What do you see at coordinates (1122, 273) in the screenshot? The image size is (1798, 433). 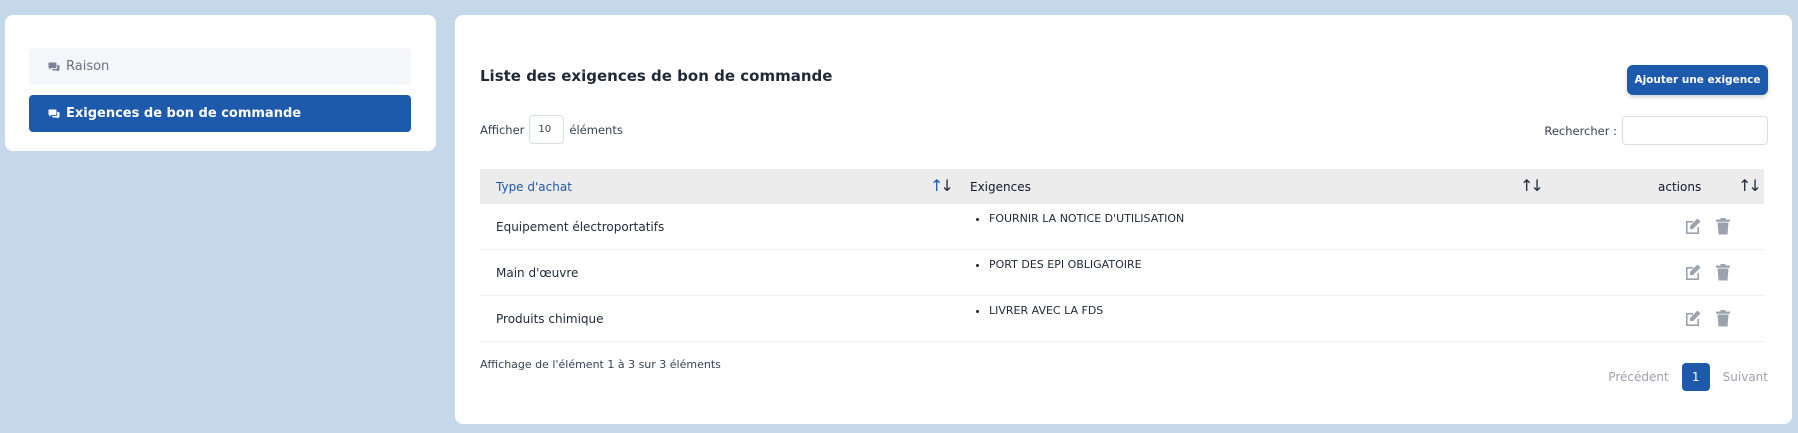 I see `table-row: Main d'œuvre PORT DES EPI OBLIGATOIRE` at bounding box center [1122, 273].